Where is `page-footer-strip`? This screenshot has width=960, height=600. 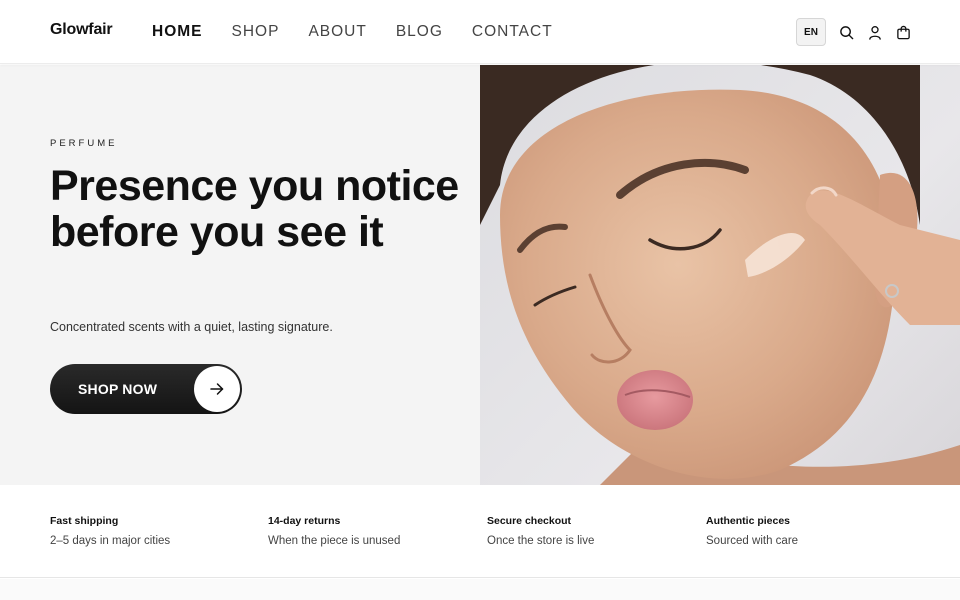
page-footer-strip is located at coordinates (480, 589).